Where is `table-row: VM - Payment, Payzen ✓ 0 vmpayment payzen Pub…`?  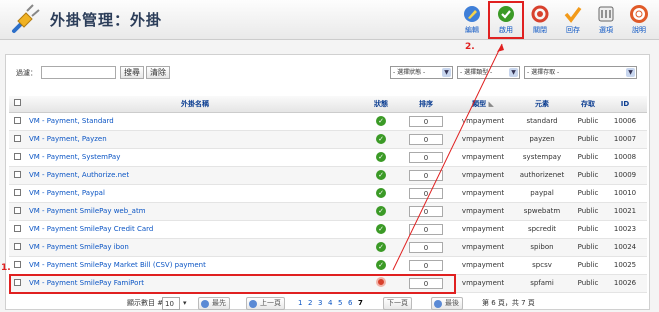 table-row: VM - Payment, Payzen ✓ 0 vmpayment payzen Pub… is located at coordinates (328, 139).